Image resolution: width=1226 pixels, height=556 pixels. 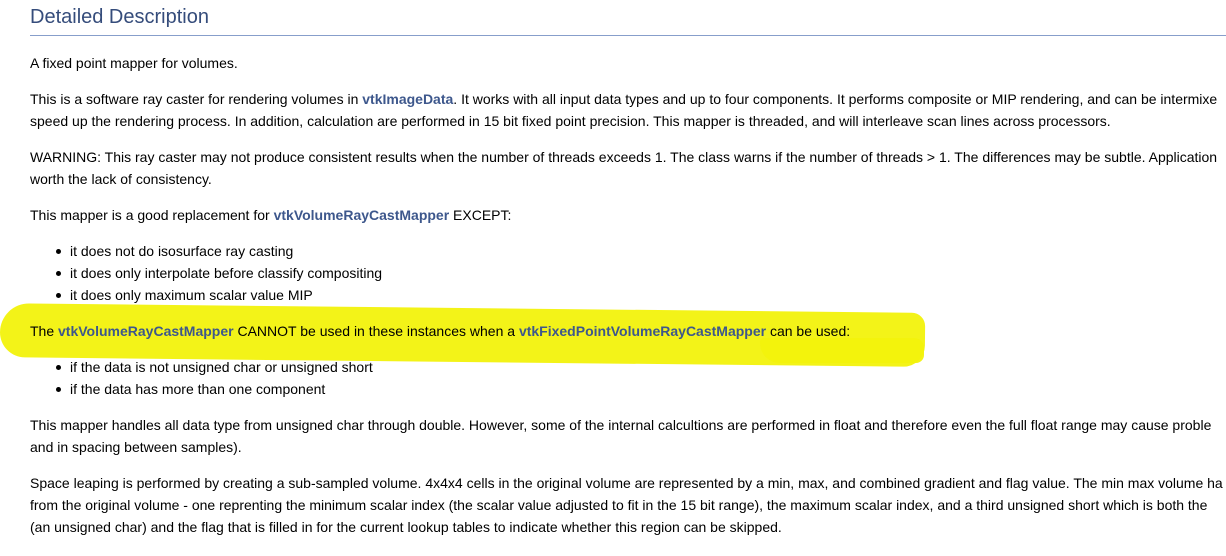 I want to click on heading-rule, so click(x=628, y=35).